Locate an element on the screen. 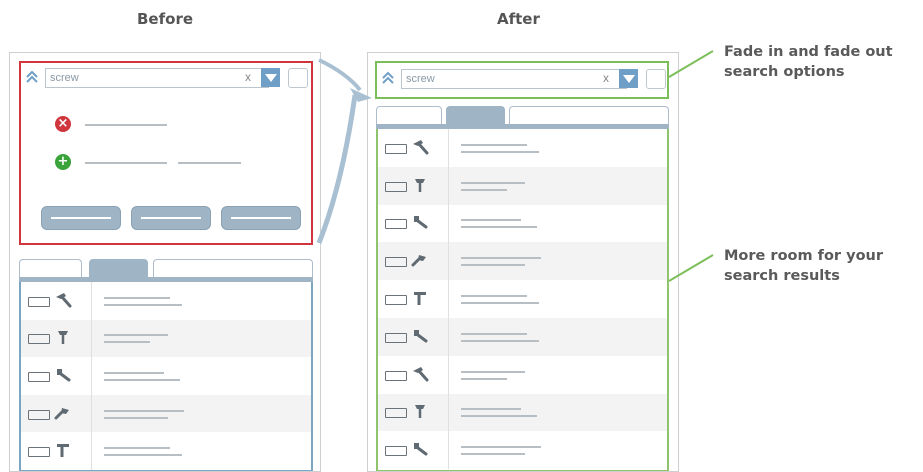 The height and width of the screenshot is (472, 923). room-annotation-line2: search results is located at coordinates (782, 276).